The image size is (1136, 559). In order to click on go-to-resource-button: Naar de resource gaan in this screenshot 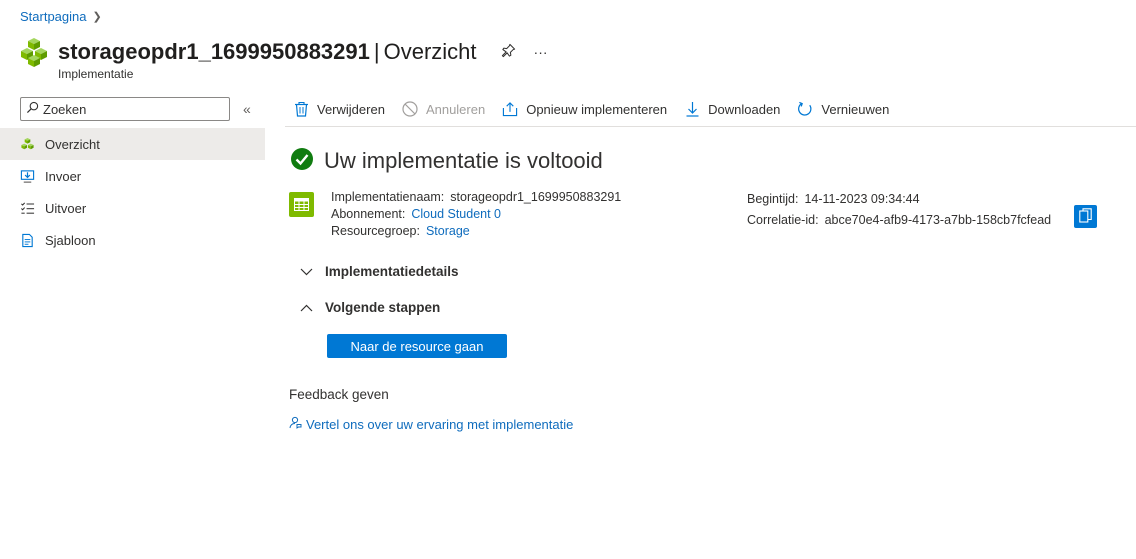, I will do `click(417, 346)`.